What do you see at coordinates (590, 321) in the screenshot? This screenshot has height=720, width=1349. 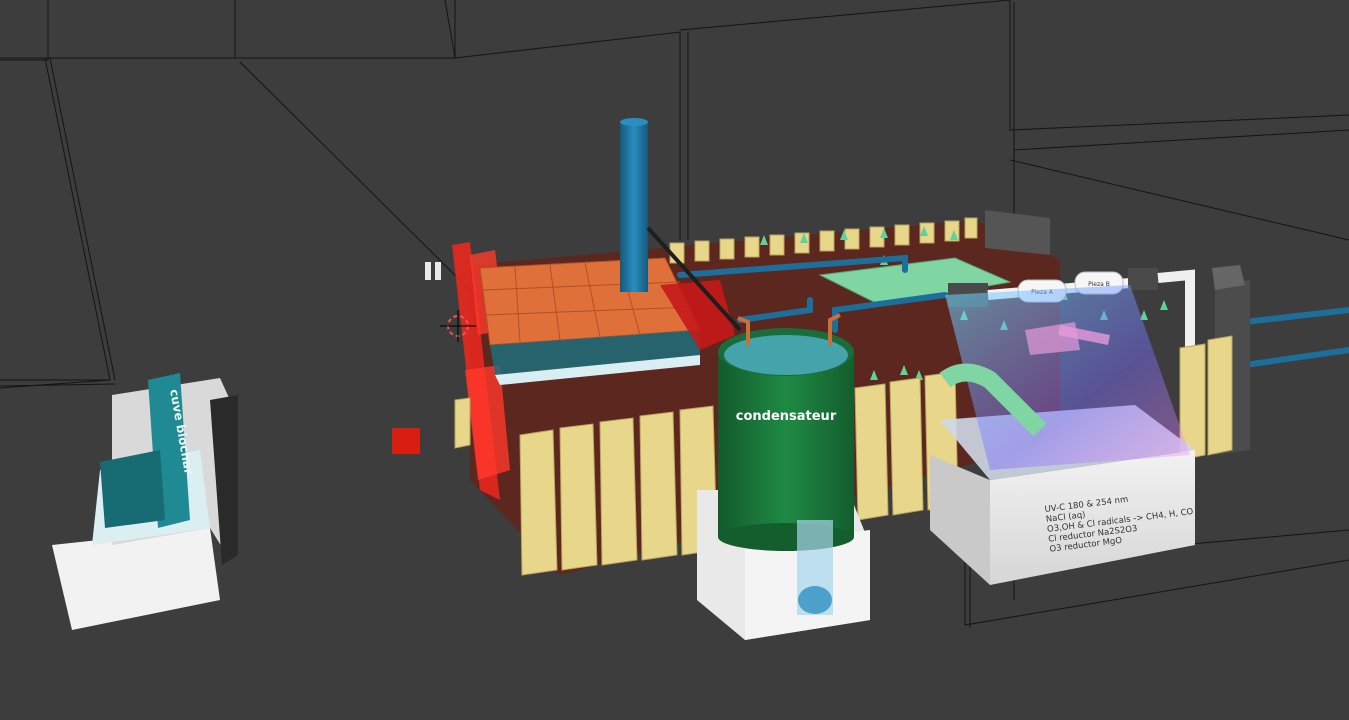 I see `brick-oven` at bounding box center [590, 321].